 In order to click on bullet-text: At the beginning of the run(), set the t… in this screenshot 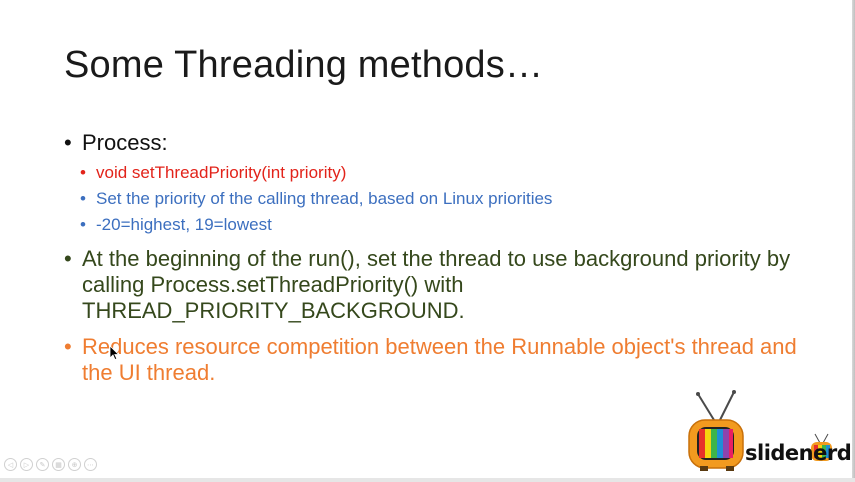, I will do `click(436, 284)`.